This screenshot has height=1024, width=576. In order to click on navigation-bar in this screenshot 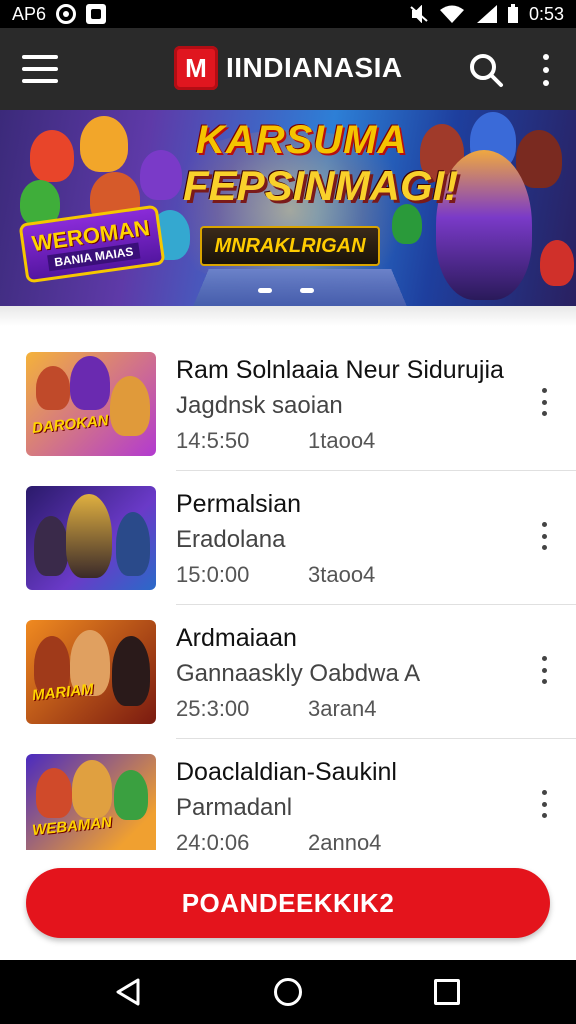, I will do `click(288, 992)`.